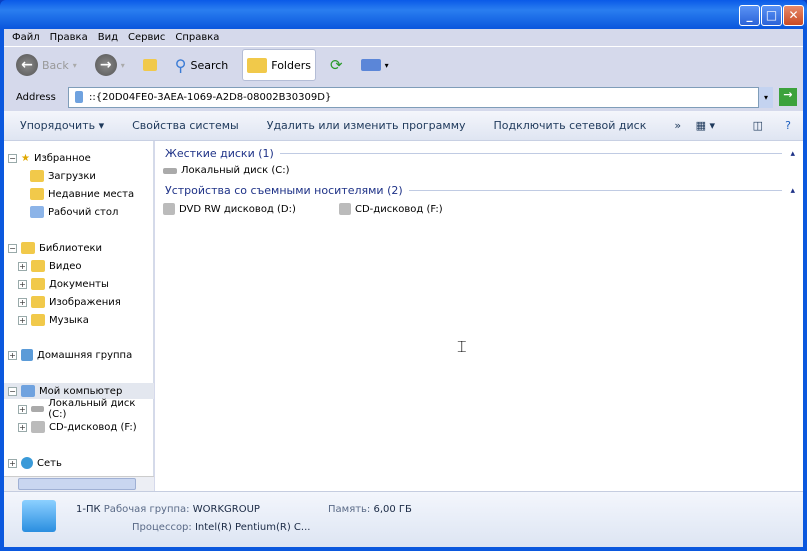 The image size is (807, 551). I want to click on menu-help: Справка, so click(201, 37).